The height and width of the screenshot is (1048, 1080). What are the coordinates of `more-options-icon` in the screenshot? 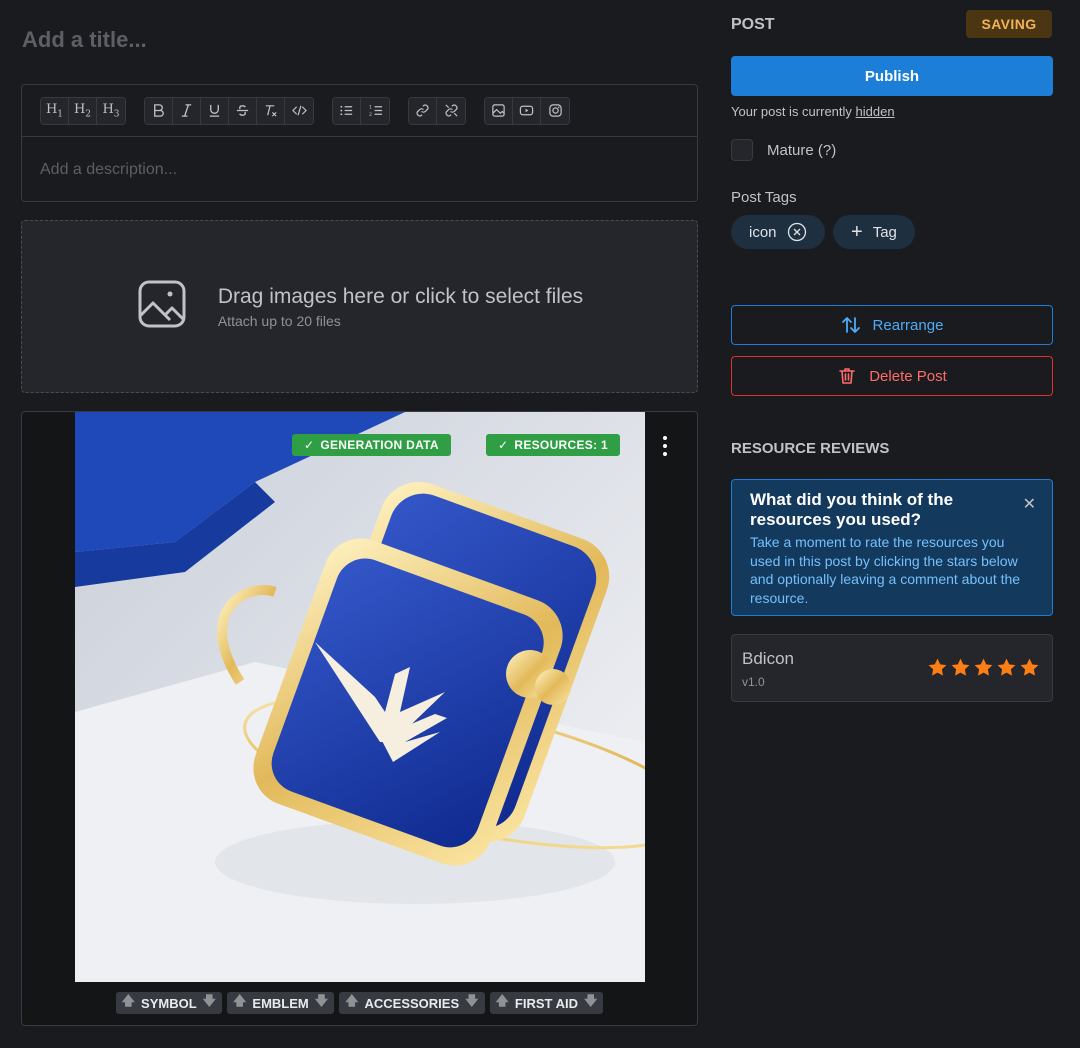 It's located at (665, 446).